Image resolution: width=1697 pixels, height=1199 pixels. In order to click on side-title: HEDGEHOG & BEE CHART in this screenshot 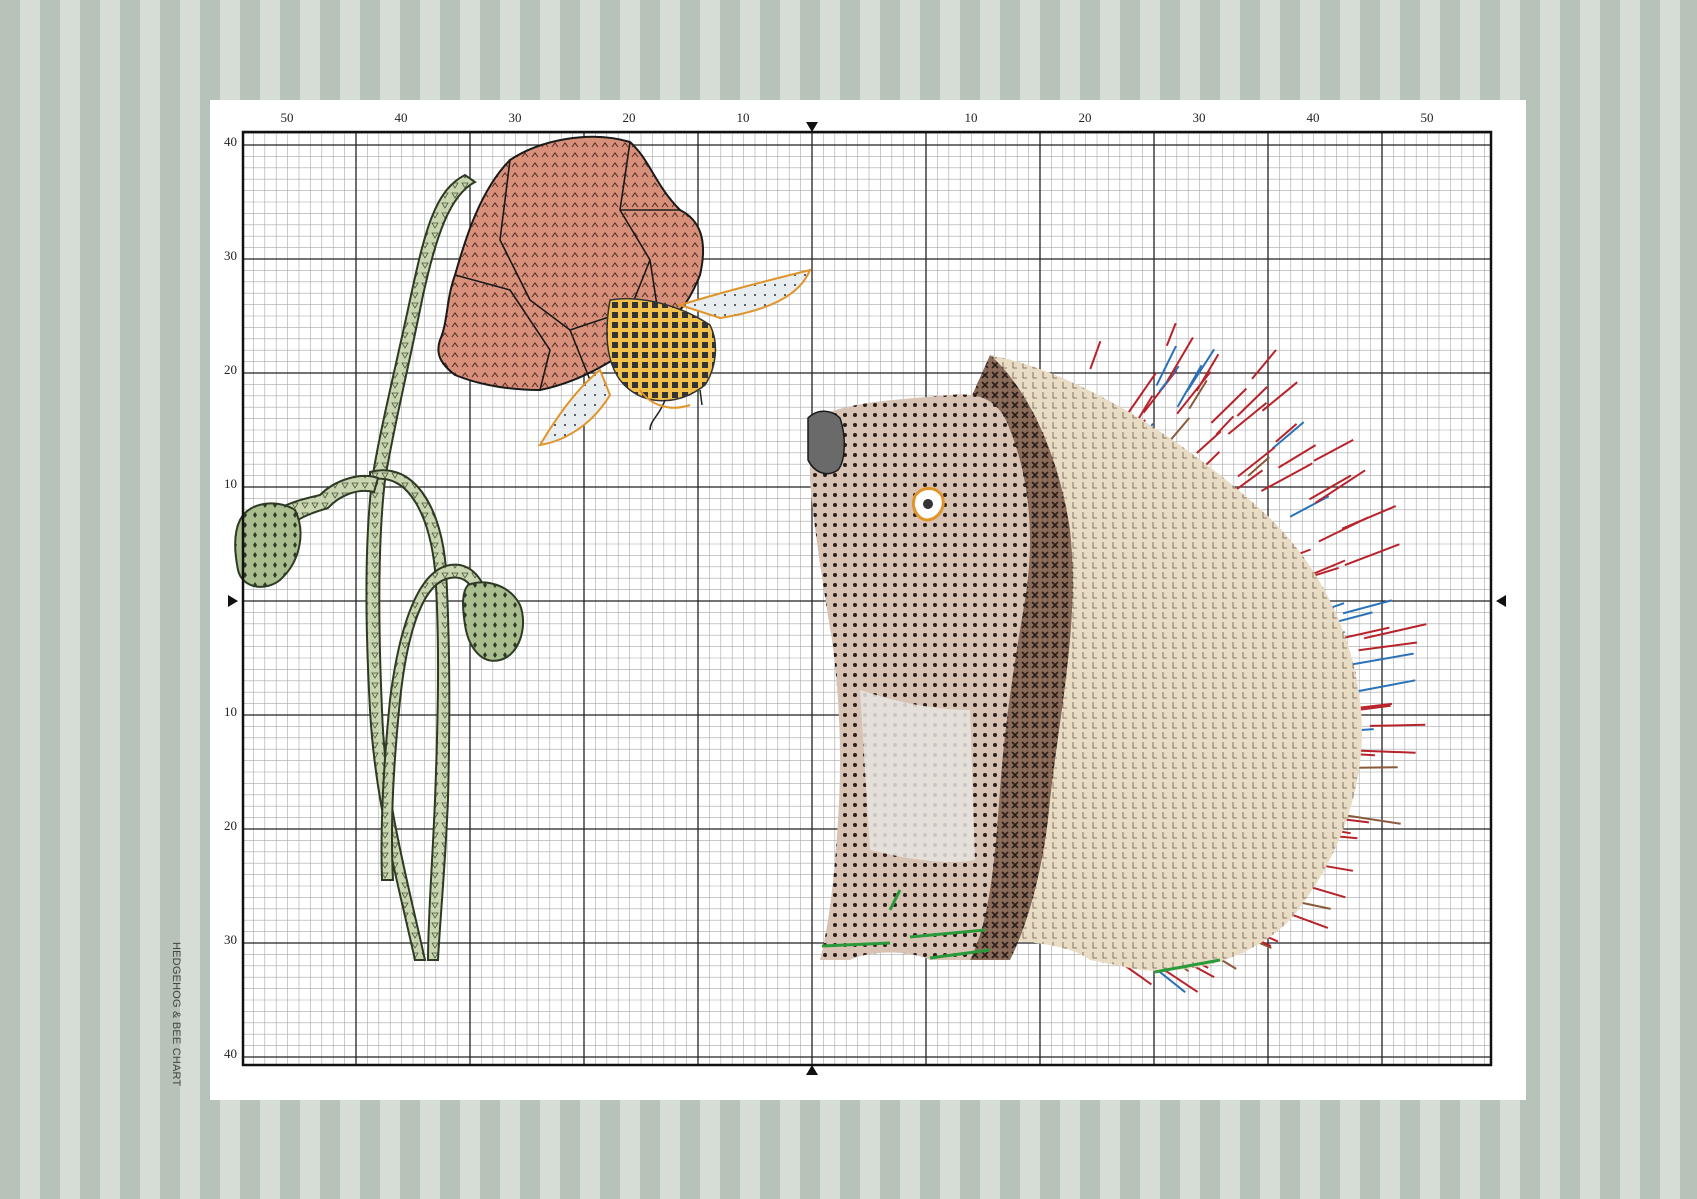, I will do `click(176, 1014)`.